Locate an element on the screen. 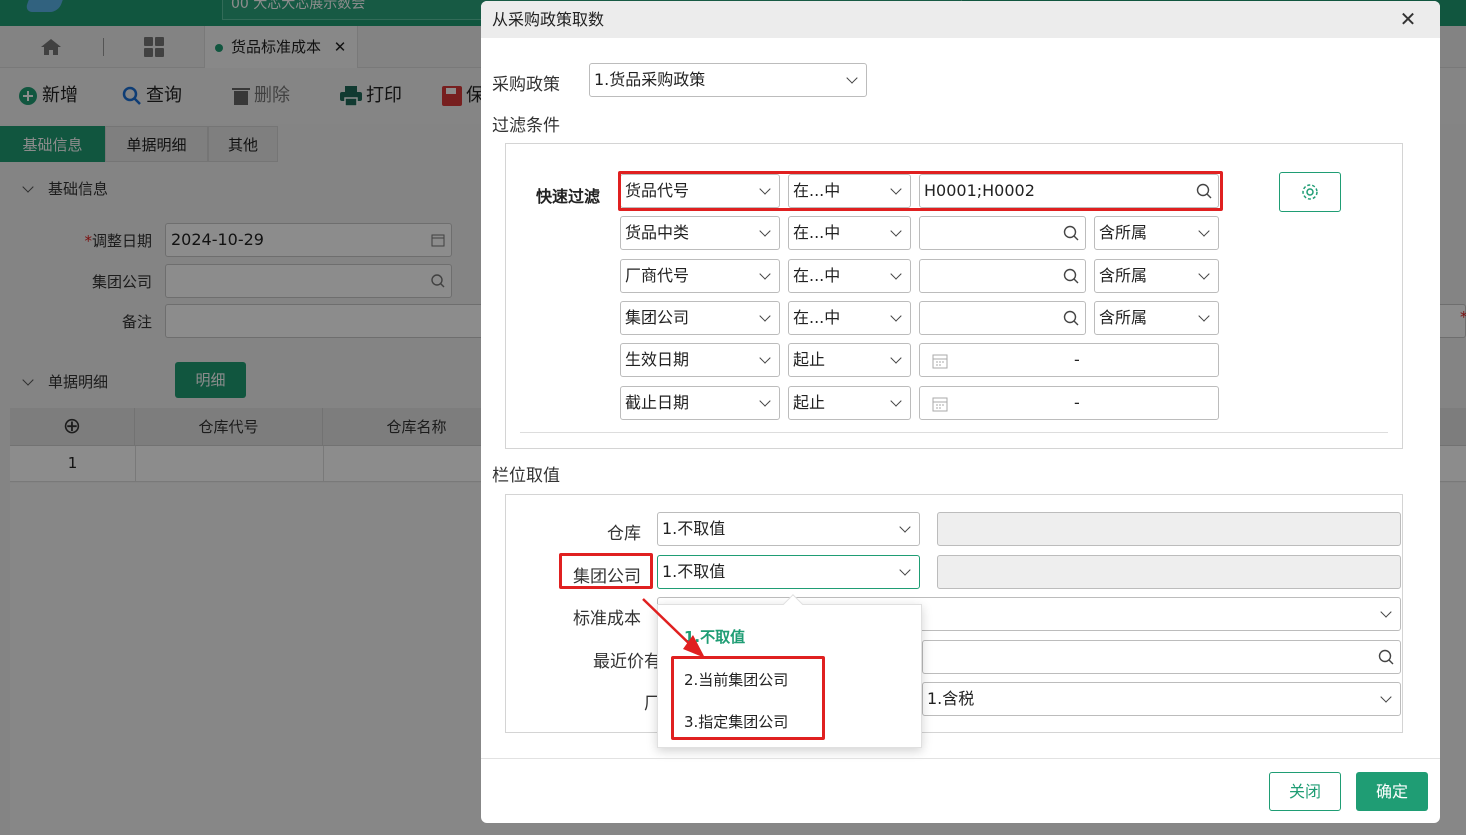 Image resolution: width=1466 pixels, height=835 pixels. dialog-title: 从采购政策取数 is located at coordinates (548, 19).